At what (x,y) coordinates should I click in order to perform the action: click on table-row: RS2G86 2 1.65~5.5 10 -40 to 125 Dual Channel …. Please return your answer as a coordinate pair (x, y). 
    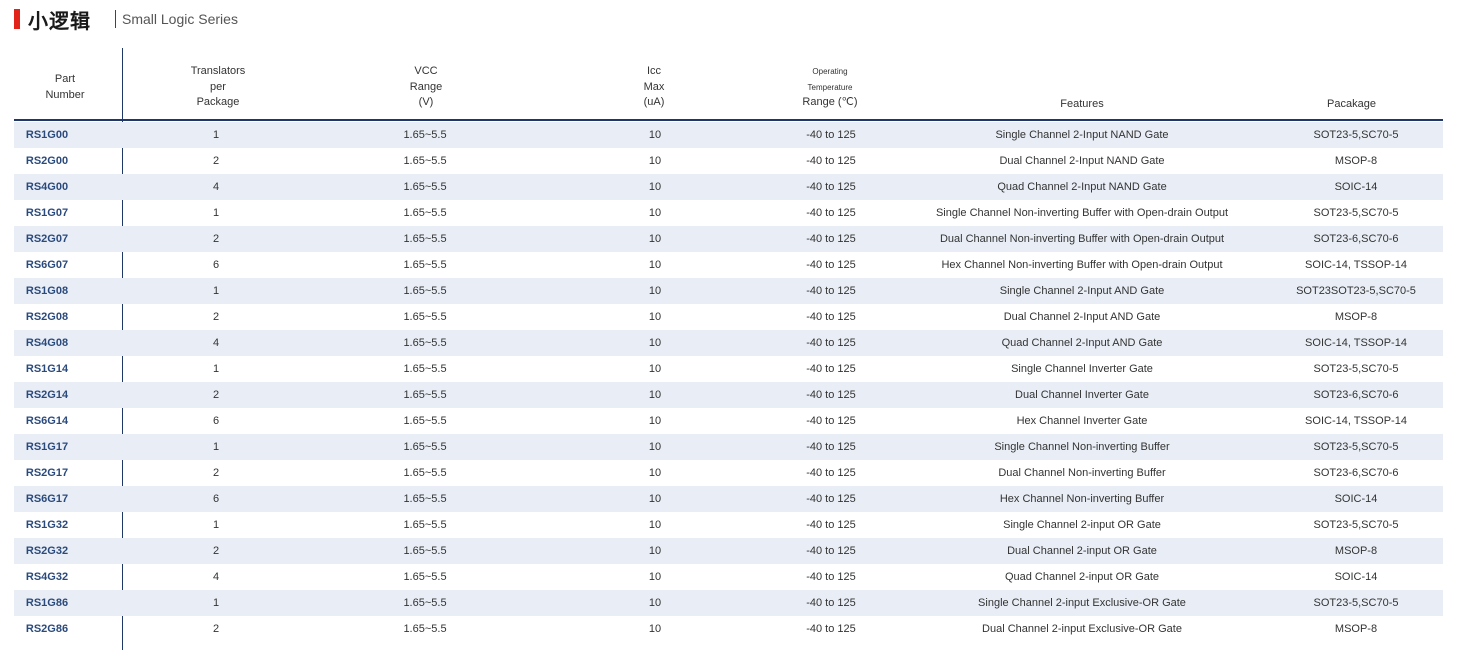
    Looking at the image, I should click on (728, 629).